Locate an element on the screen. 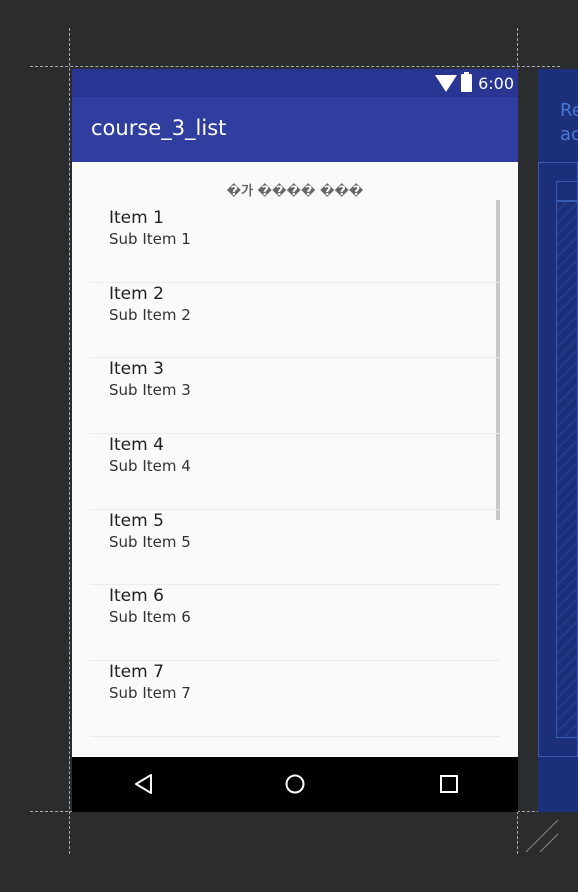  wifi-icon is located at coordinates (446, 83).